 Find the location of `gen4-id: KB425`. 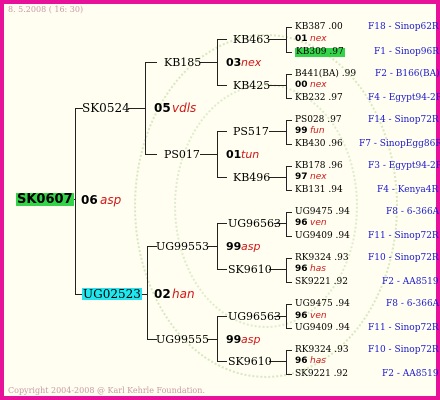

gen4-id: KB425 is located at coordinates (252, 85).